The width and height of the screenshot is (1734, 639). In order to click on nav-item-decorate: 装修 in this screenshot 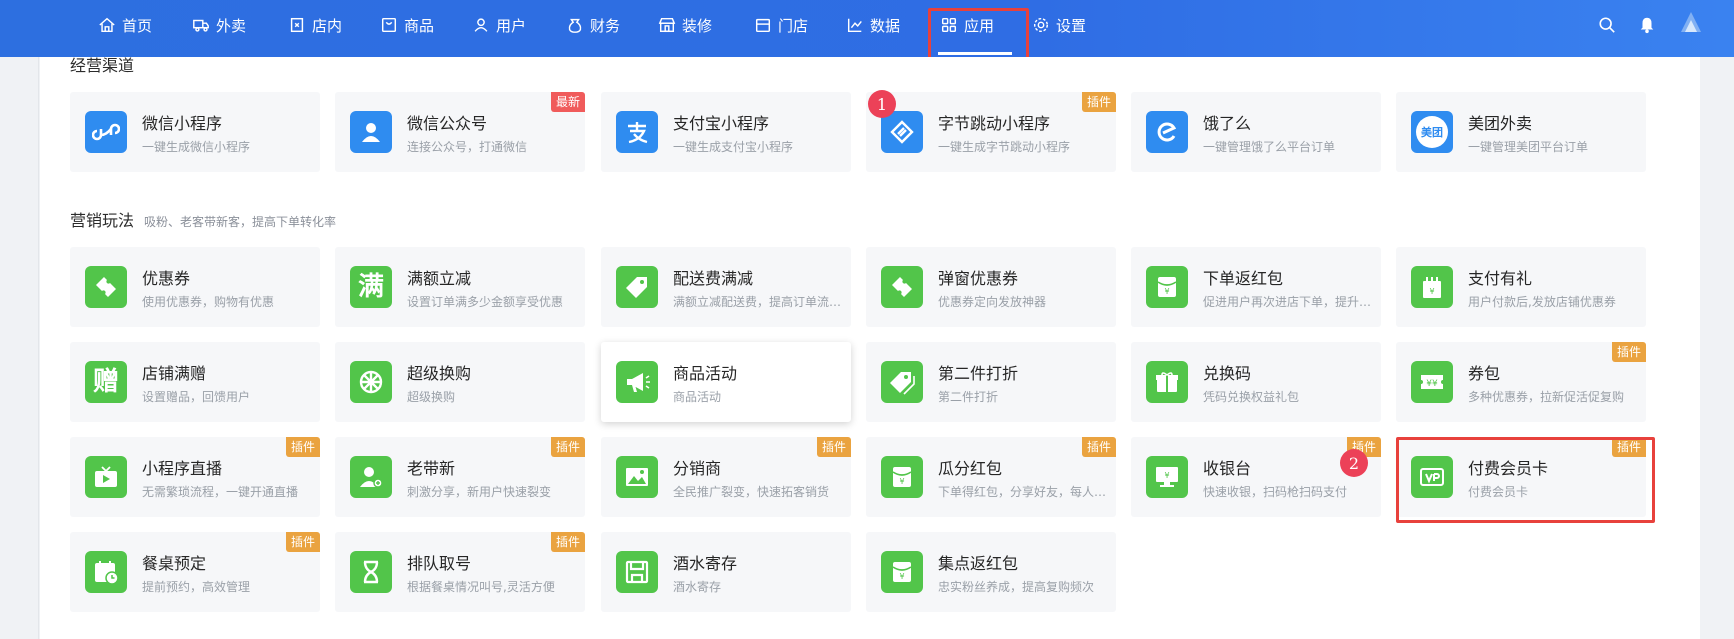, I will do `click(685, 25)`.